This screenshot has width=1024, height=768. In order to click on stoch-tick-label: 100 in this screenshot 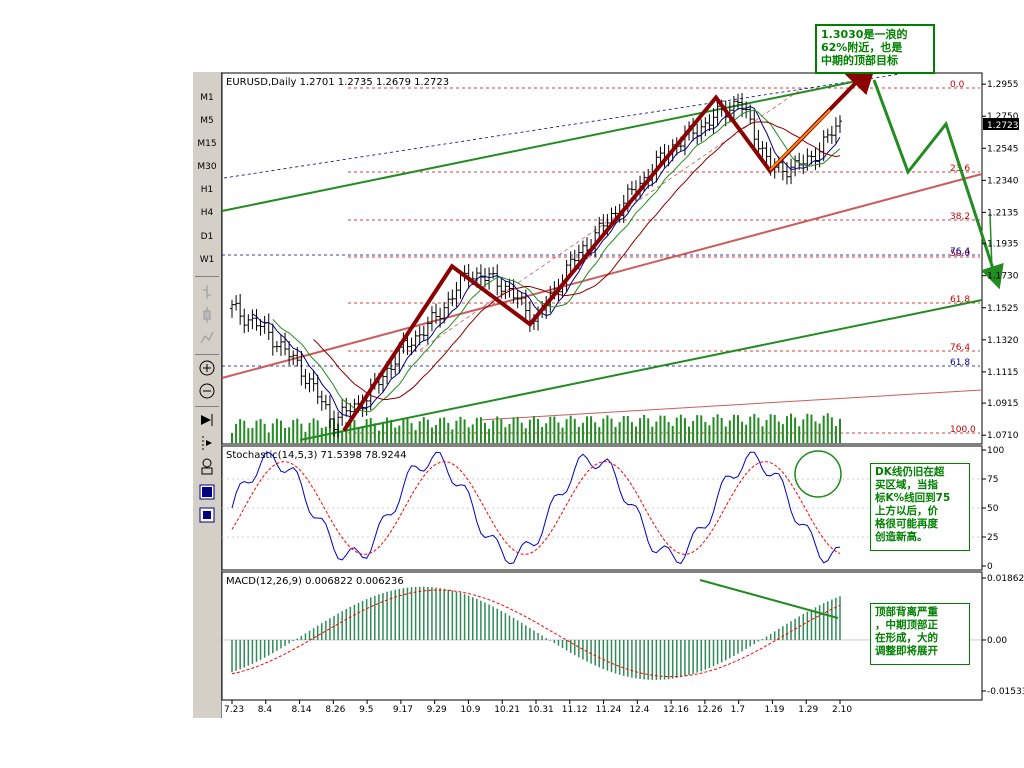, I will do `click(995, 451)`.